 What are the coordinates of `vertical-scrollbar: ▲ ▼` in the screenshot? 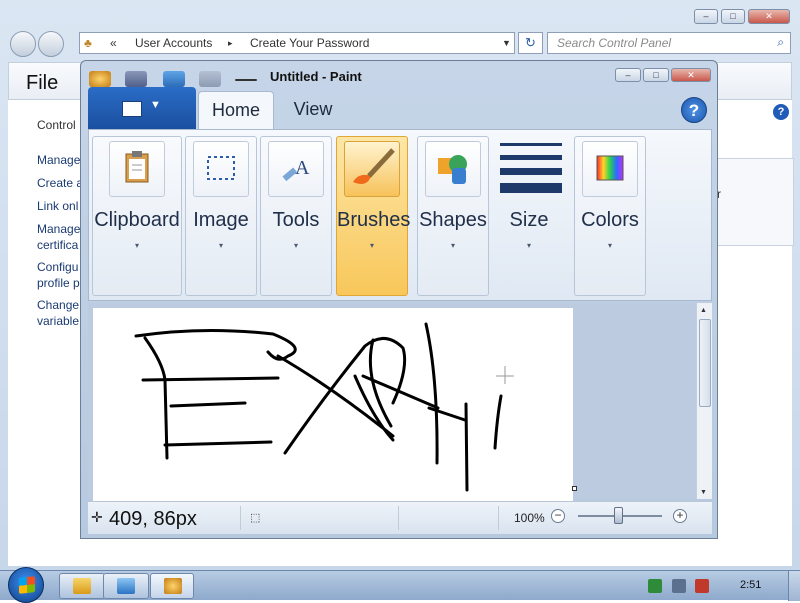 It's located at (704, 401).